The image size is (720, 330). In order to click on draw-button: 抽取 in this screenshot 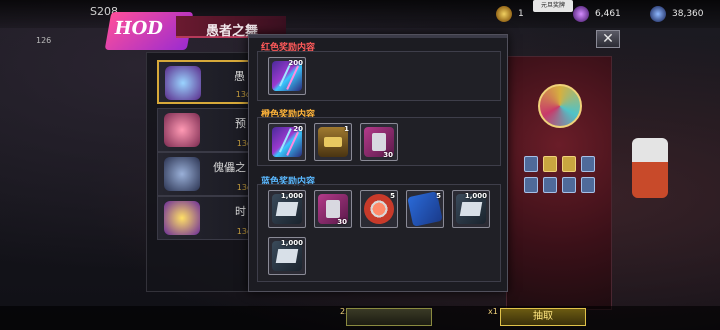, I will do `click(543, 317)`.